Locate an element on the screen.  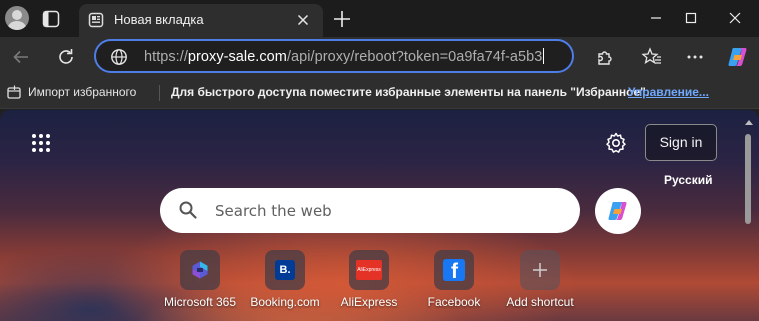
title-bar: Новая вкладка is located at coordinates (379, 18).